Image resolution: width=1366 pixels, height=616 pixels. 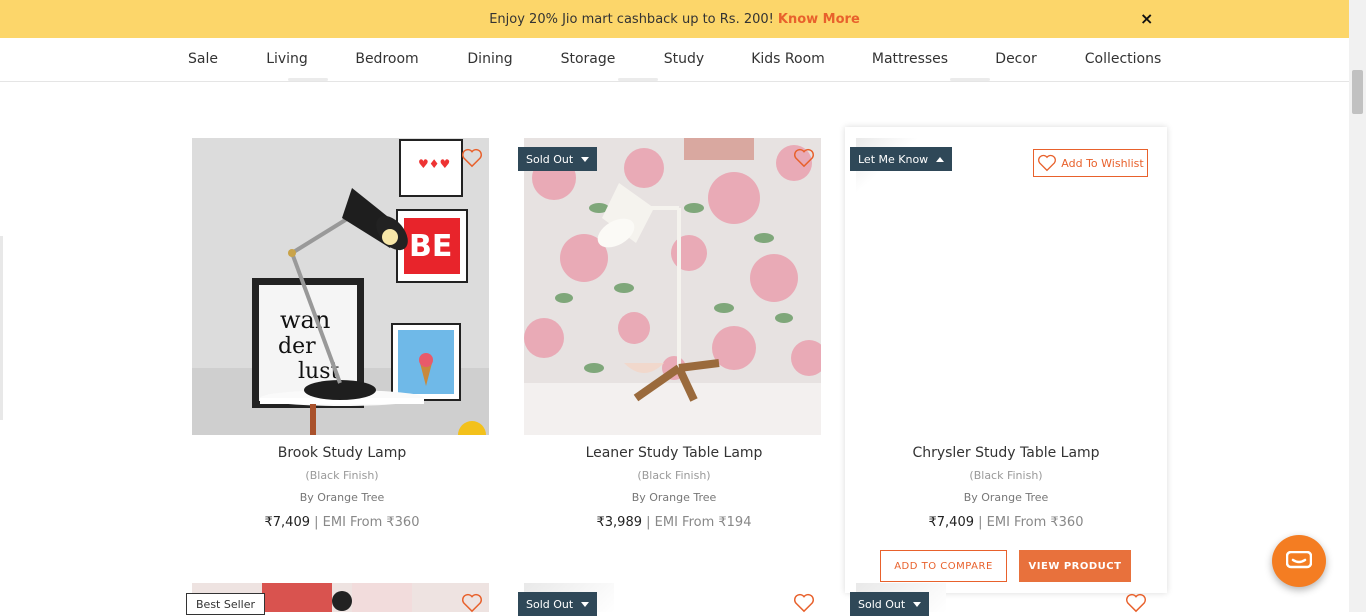 What do you see at coordinates (297, 346) in the screenshot?
I see `svg-text: der` at bounding box center [297, 346].